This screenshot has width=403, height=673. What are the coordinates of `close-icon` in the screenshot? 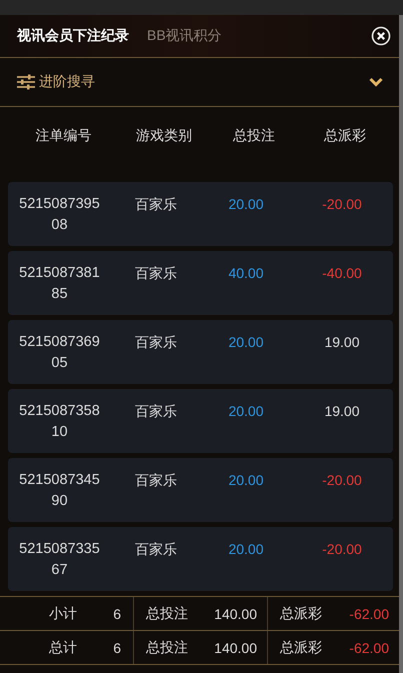 It's located at (381, 36).